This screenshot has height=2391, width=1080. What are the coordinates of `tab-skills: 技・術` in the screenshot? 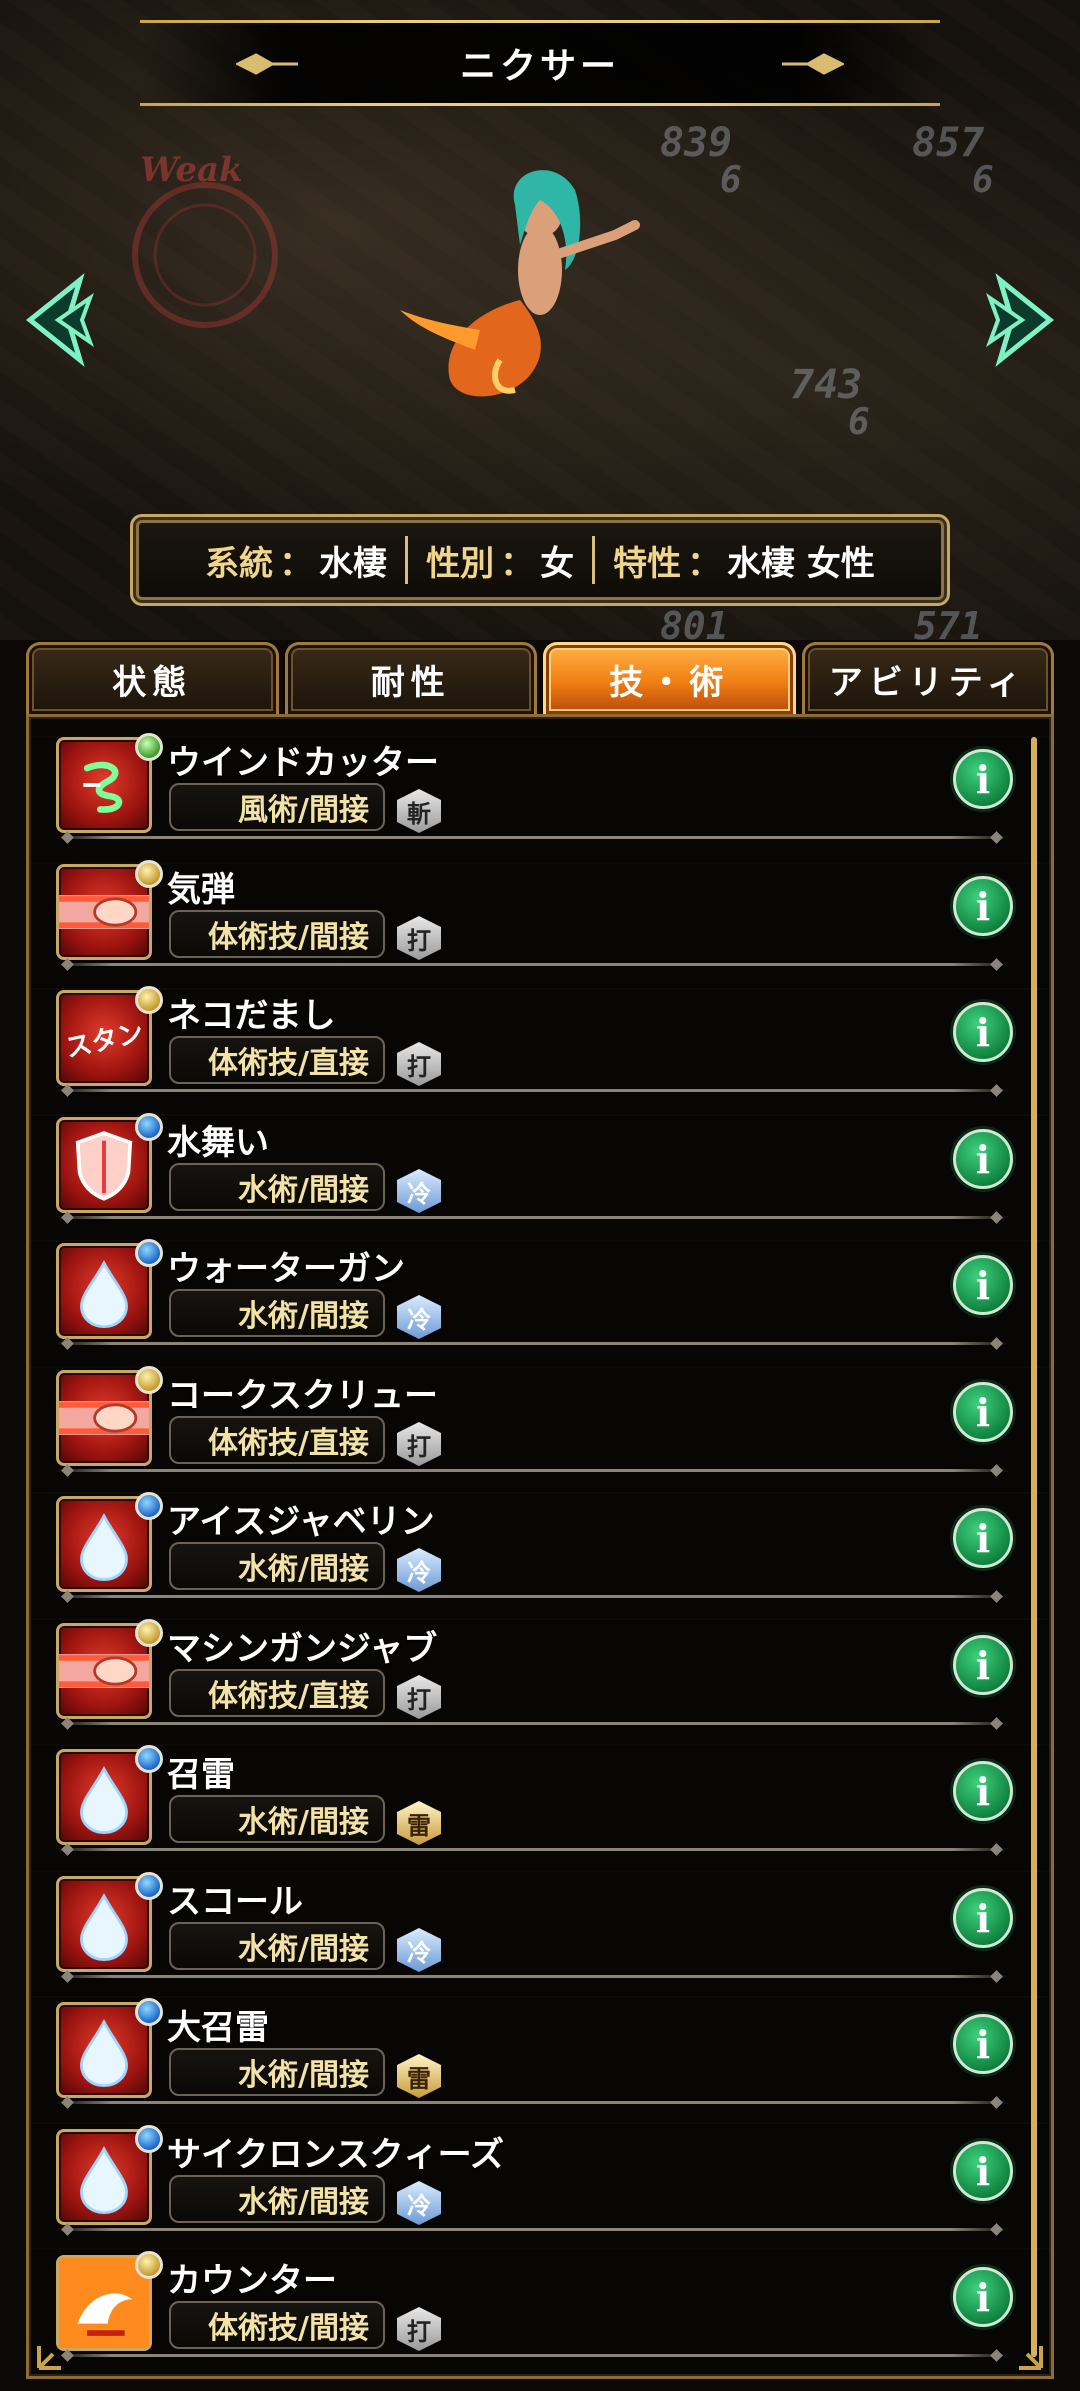 It's located at (669, 678).